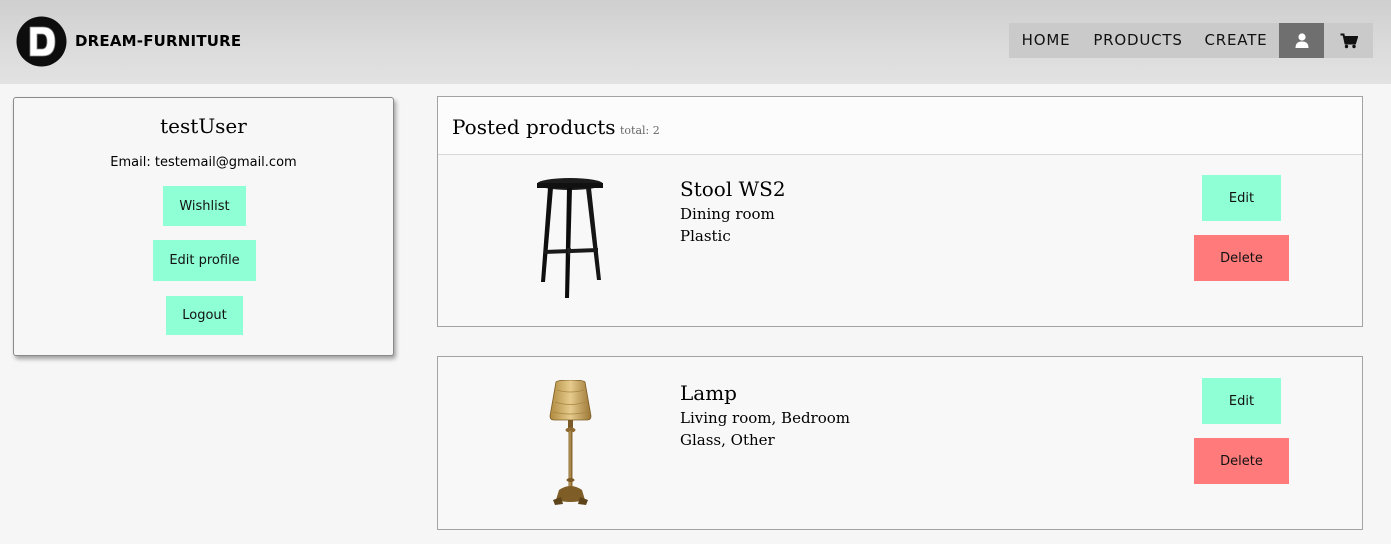 The height and width of the screenshot is (544, 1391). Describe the element at coordinates (900, 126) in the screenshot. I see `posted-products-header: Posted products total: 2` at that location.